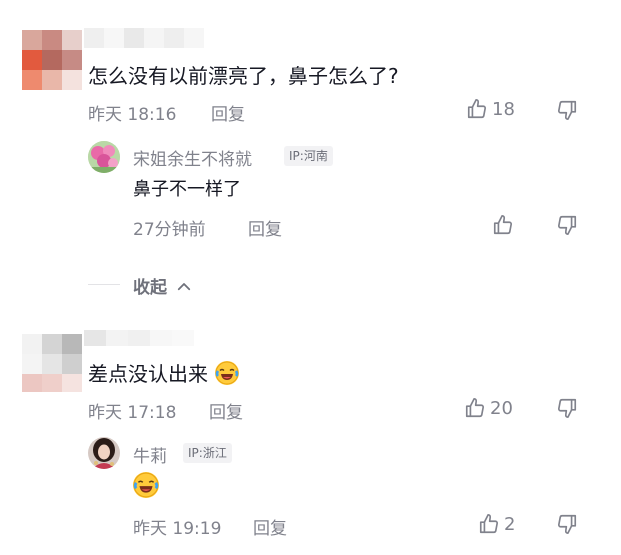 Image resolution: width=621 pixels, height=555 pixels. What do you see at coordinates (104, 284) in the screenshot?
I see `divider` at bounding box center [104, 284].